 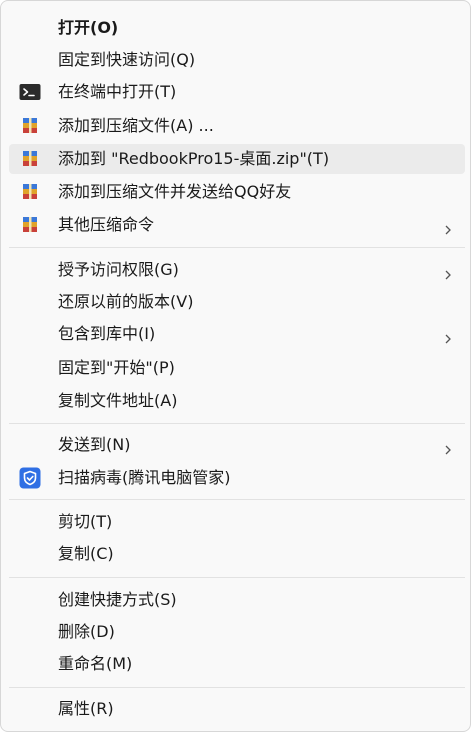 I want to click on menu-item-label: 属性(R), so click(x=86, y=708).